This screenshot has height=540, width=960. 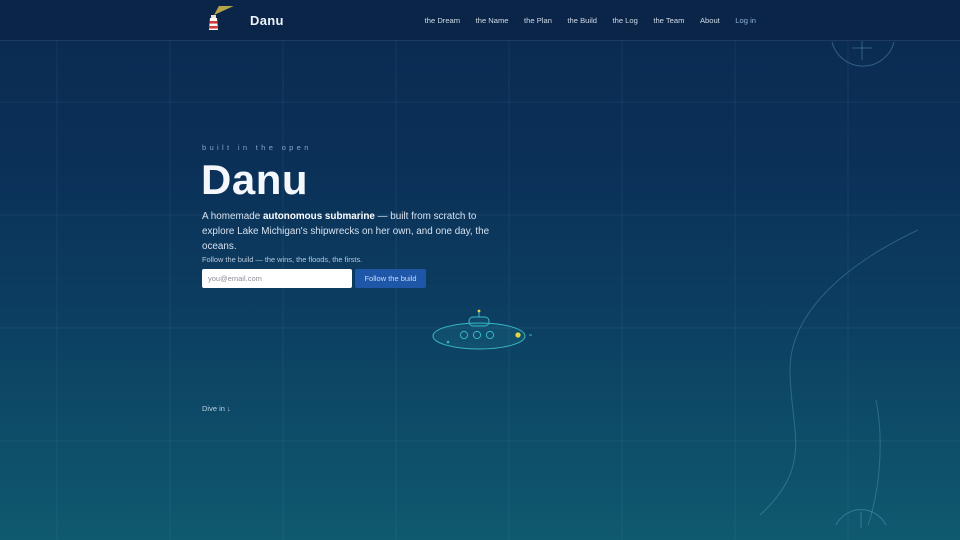 What do you see at coordinates (245, 20) in the screenshot?
I see `brand-logo: Danu` at bounding box center [245, 20].